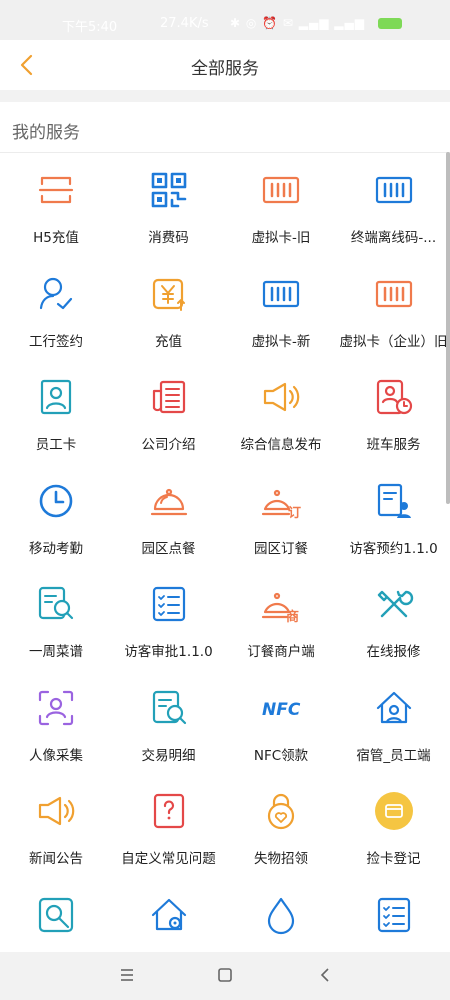 The image size is (450, 1000). What do you see at coordinates (292, 616) in the screenshot?
I see `svg-text: 商` at bounding box center [292, 616].